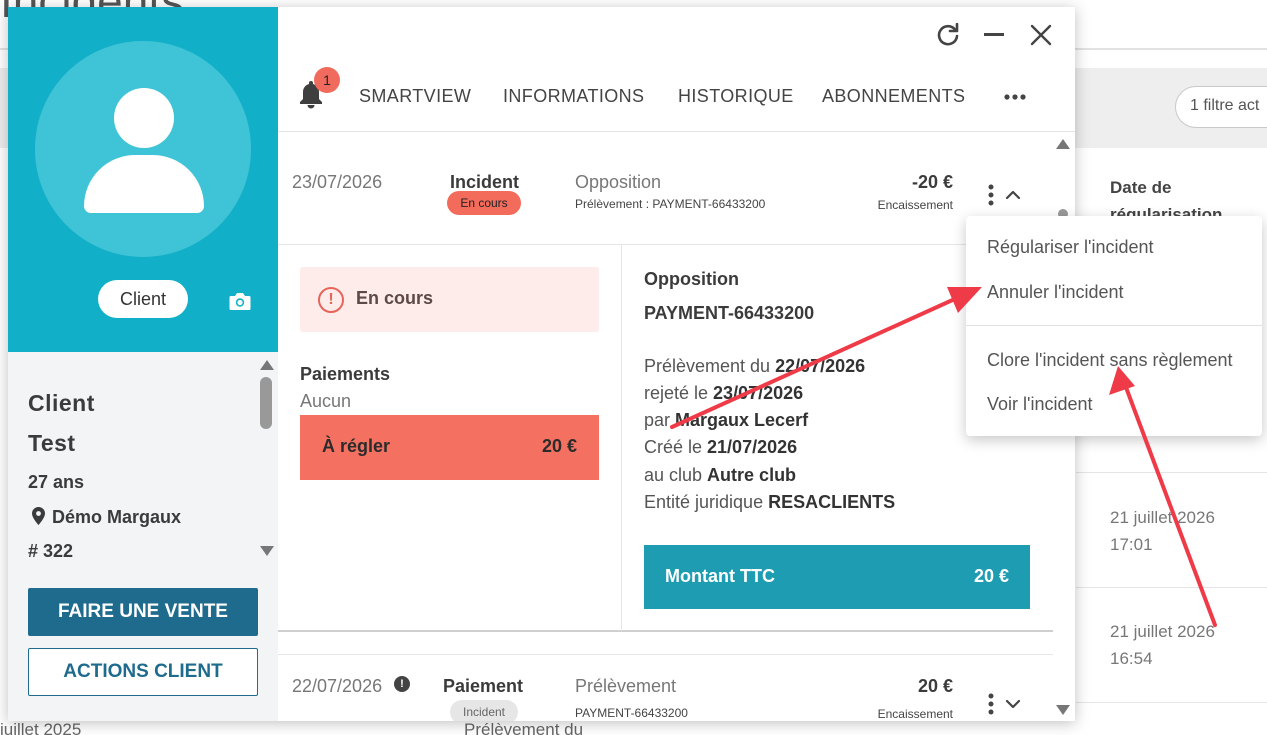  Describe the element at coordinates (485, 182) in the screenshot. I see `row-type: Incident` at that location.